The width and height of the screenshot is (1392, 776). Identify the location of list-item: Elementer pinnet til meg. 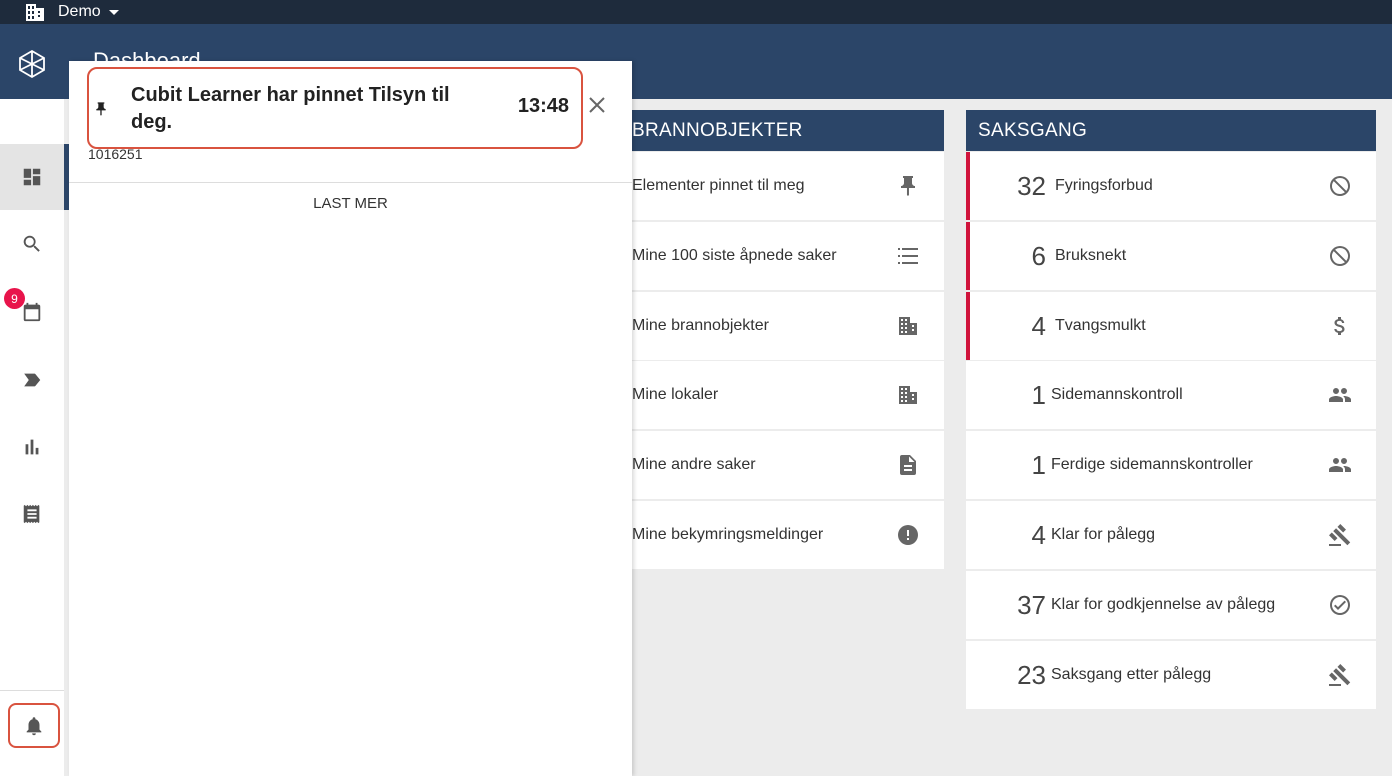
(782, 186).